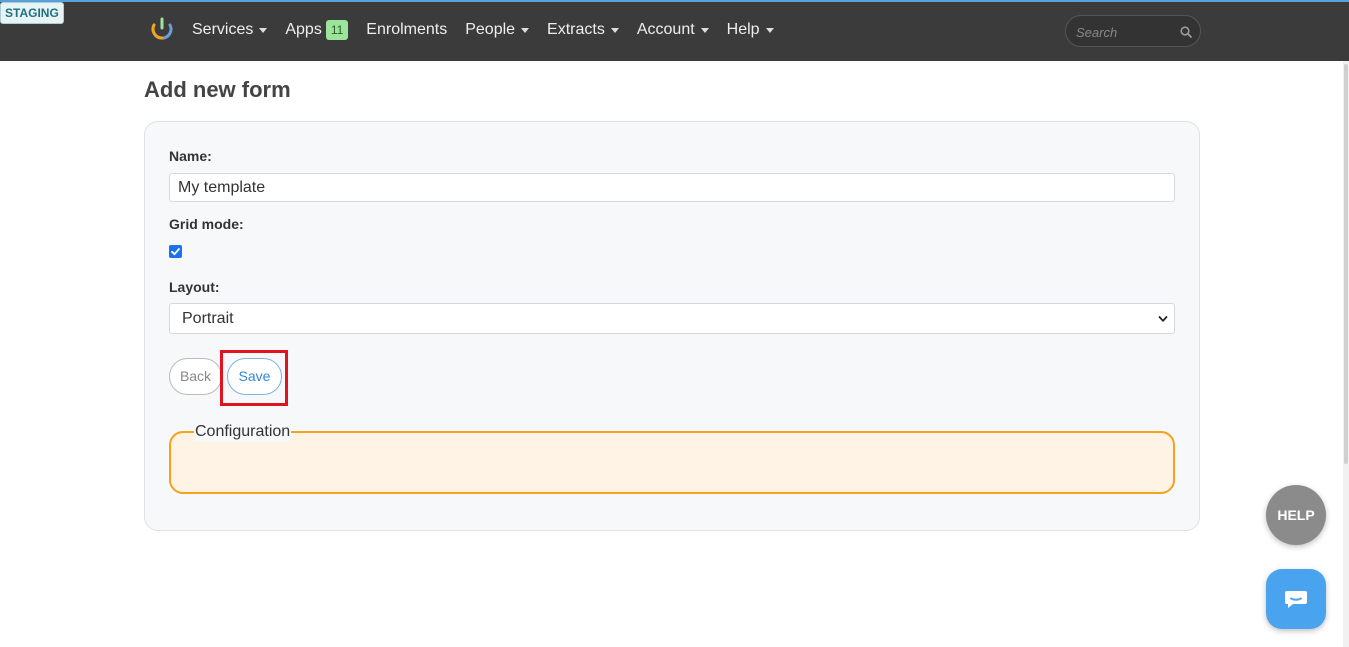 The image size is (1349, 647). What do you see at coordinates (672, 187) in the screenshot?
I see `name-input` at bounding box center [672, 187].